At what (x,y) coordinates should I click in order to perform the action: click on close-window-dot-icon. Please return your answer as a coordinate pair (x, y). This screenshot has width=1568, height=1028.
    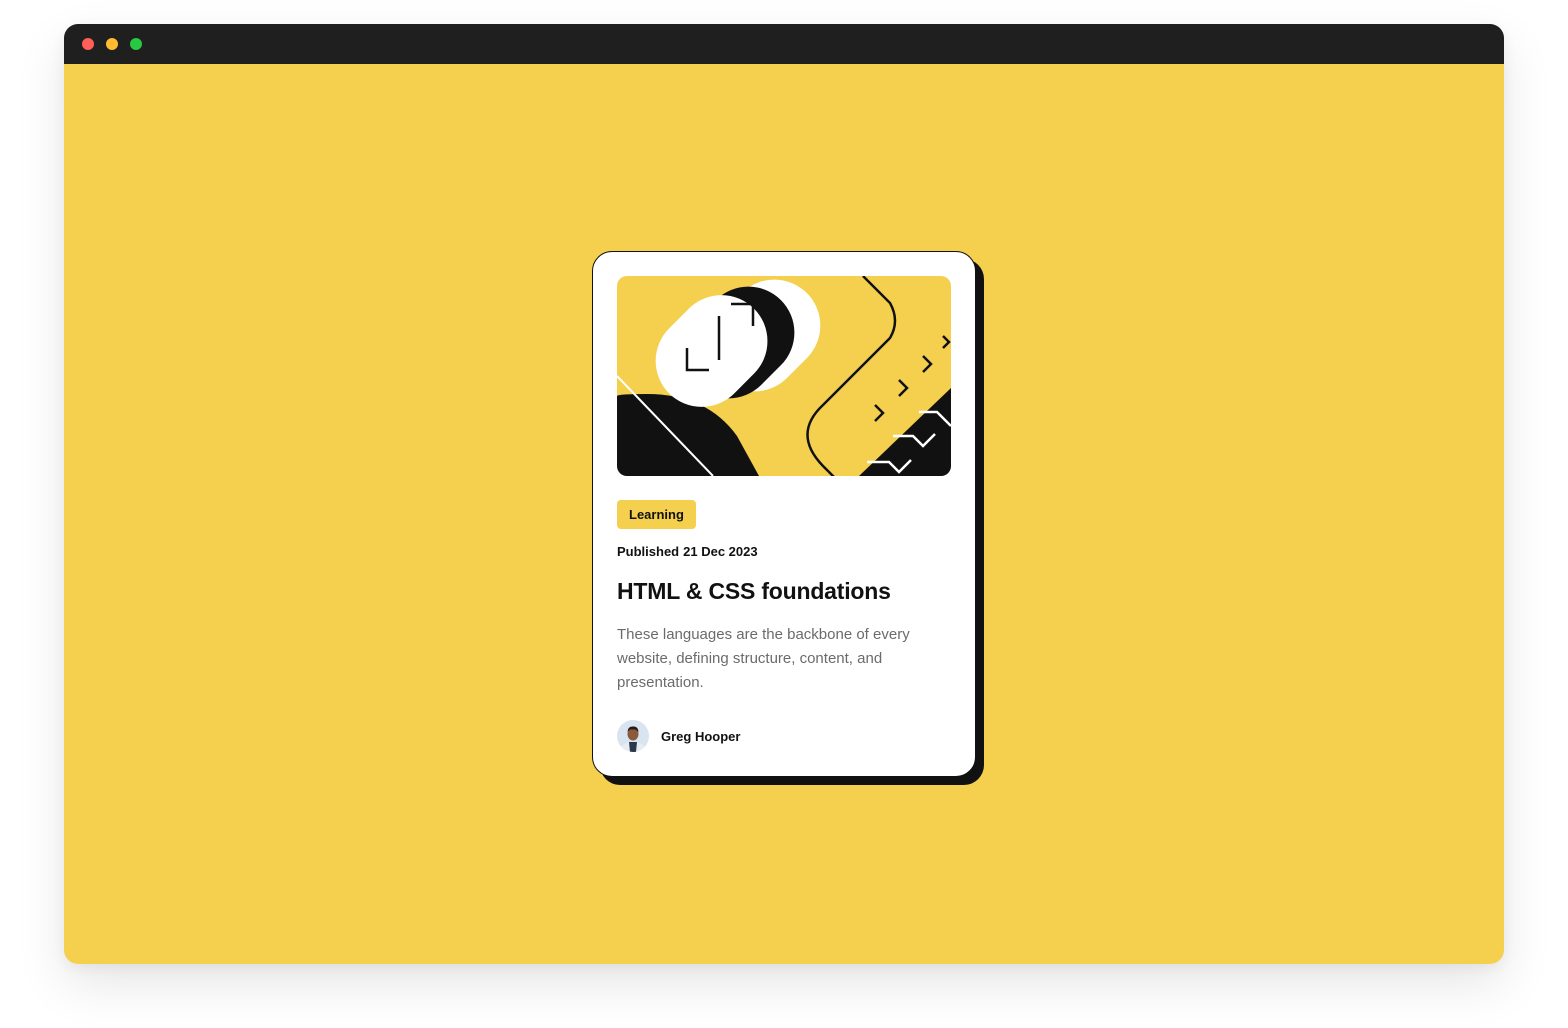
    Looking at the image, I should click on (88, 44).